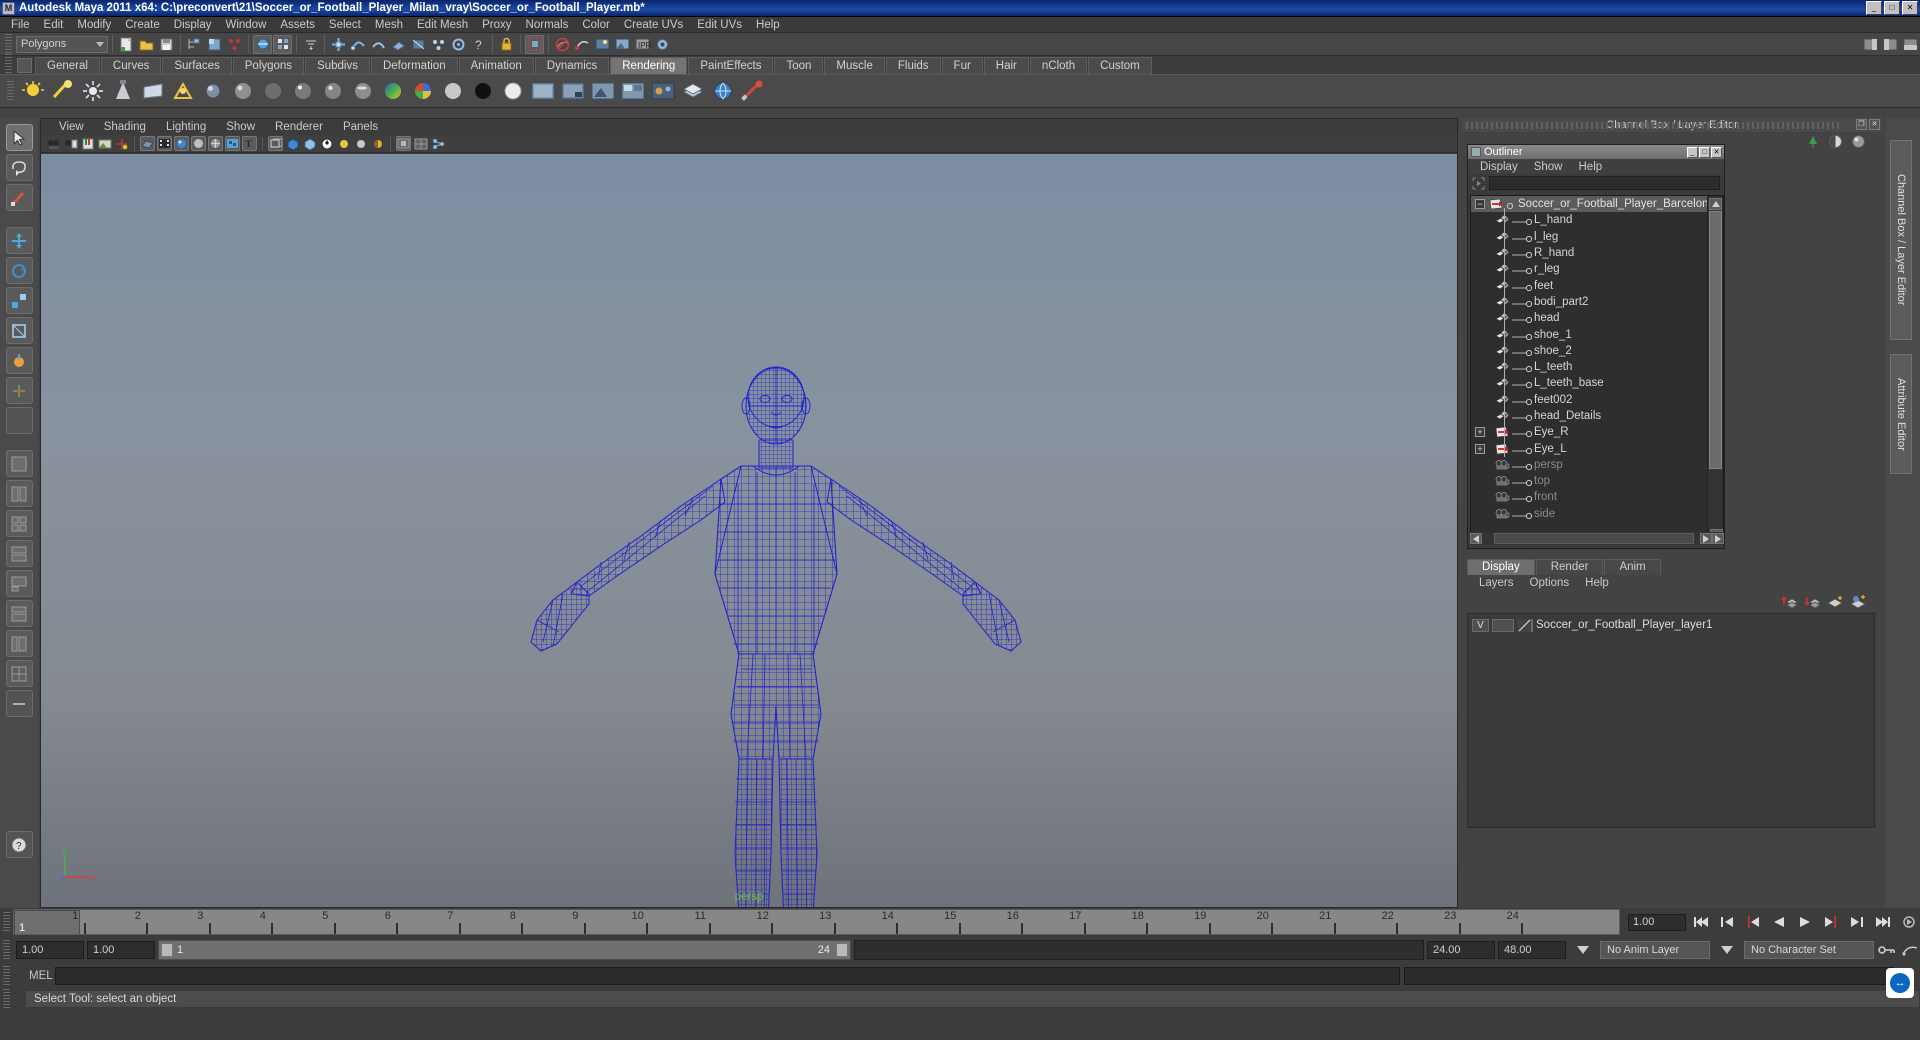 The height and width of the screenshot is (1040, 1920). What do you see at coordinates (292, 143) in the screenshot?
I see `shade-object-icon` at bounding box center [292, 143].